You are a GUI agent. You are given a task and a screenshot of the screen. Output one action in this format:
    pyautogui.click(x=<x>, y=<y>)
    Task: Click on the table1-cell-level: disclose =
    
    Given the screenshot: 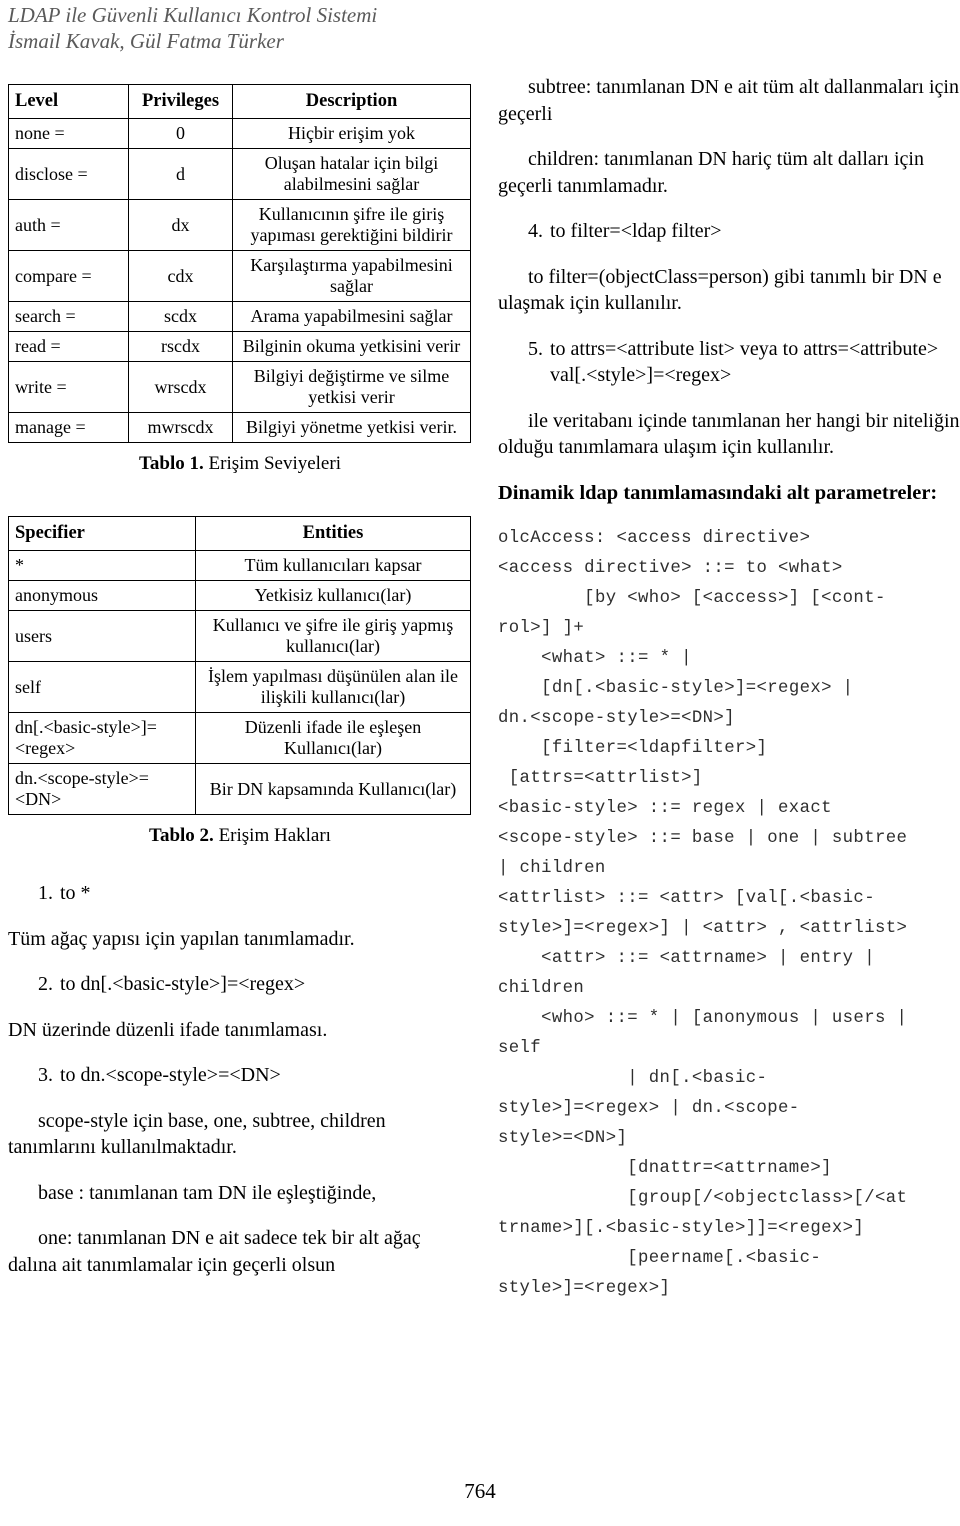 What is the action you would take?
    pyautogui.click(x=68, y=174)
    